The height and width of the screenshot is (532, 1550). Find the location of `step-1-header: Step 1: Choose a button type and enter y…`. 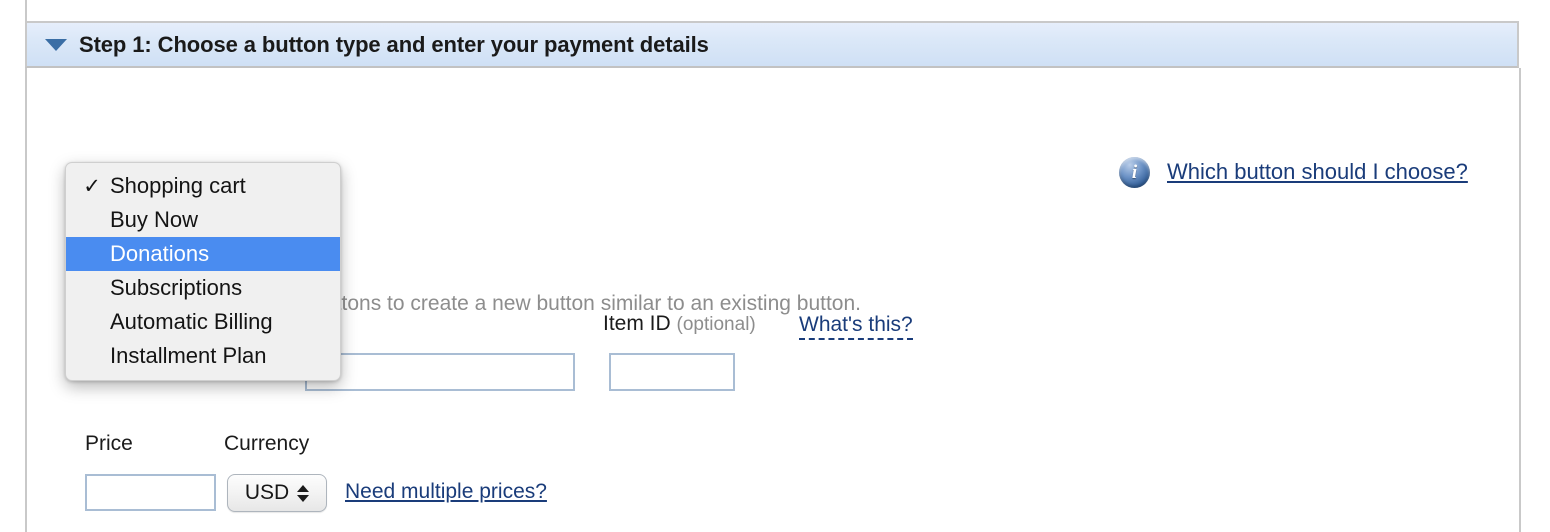

step-1-header: Step 1: Choose a button type and enter y… is located at coordinates (772, 44).